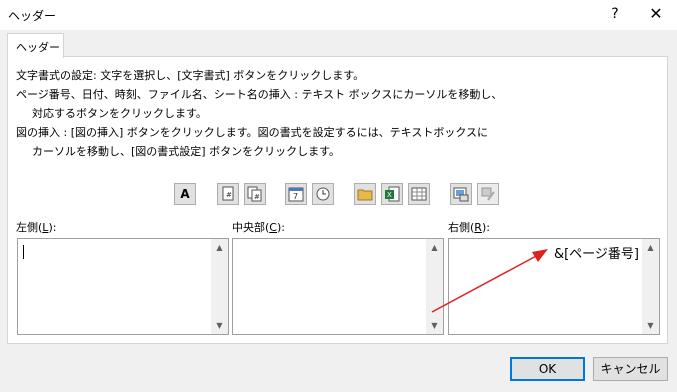 The image size is (677, 392). I want to click on text-cursor, so click(23, 252).